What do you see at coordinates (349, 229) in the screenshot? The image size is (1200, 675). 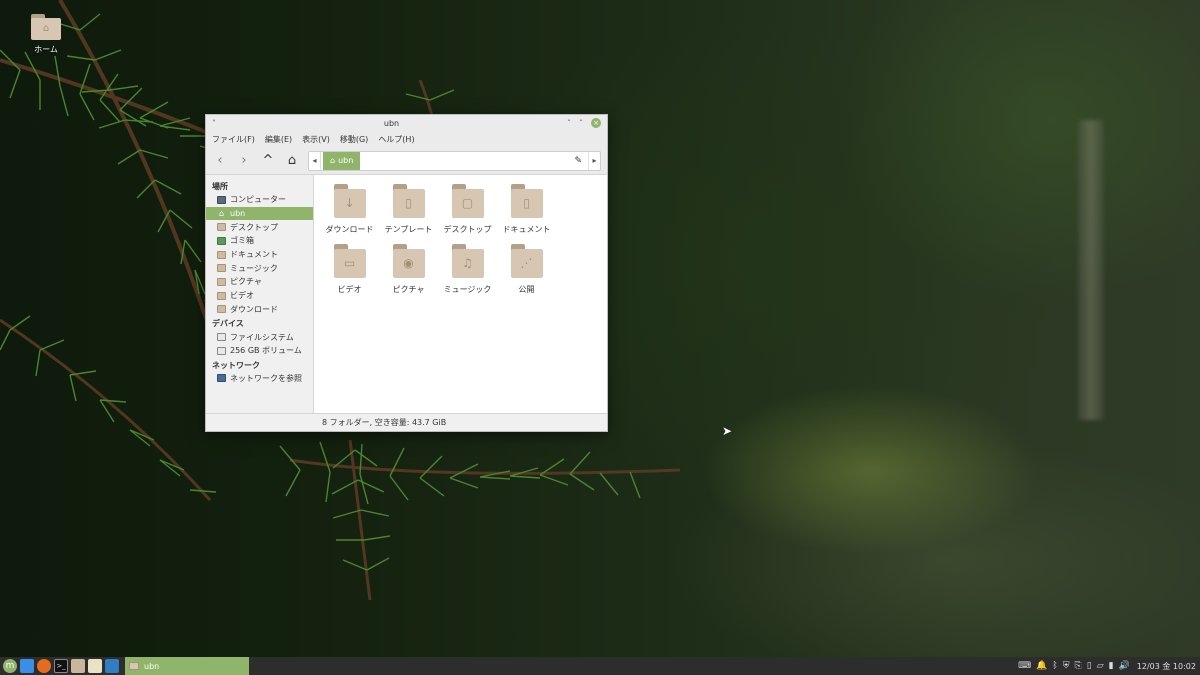 I see `folder-name: ダウンロード` at bounding box center [349, 229].